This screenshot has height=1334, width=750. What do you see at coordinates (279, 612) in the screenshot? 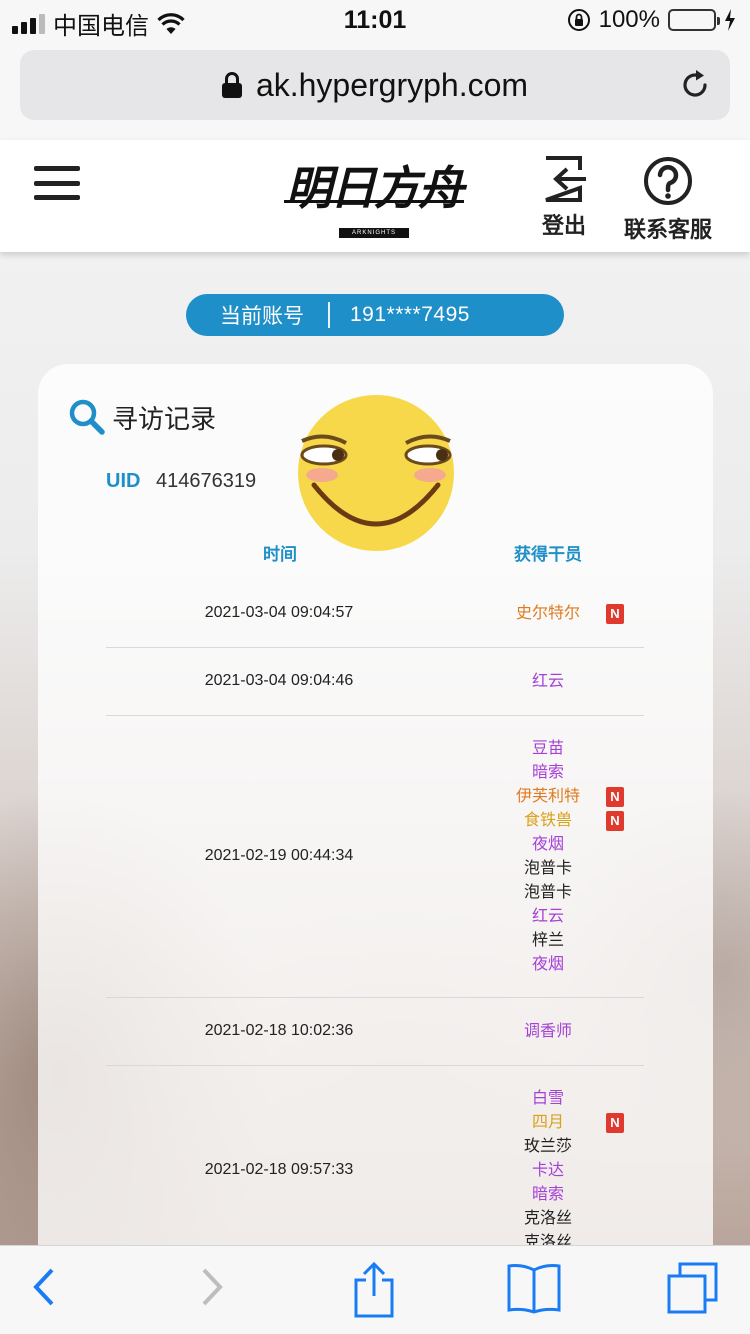
I see `record-time: 2021-03-04 09:04:57` at bounding box center [279, 612].